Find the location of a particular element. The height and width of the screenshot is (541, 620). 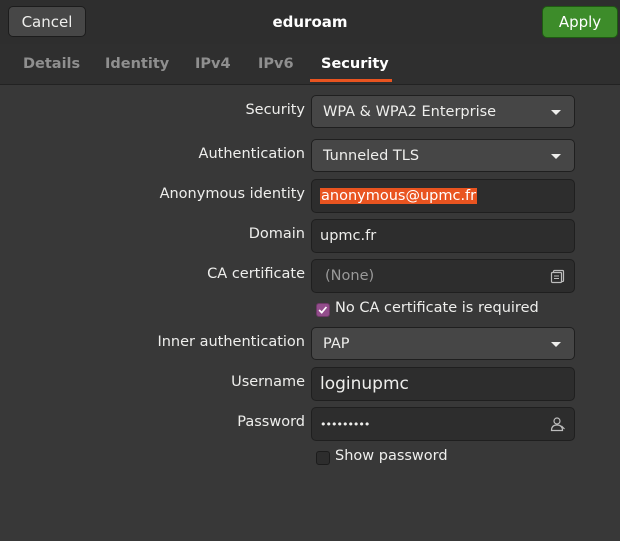

window-title: eduroam is located at coordinates (310, 22).